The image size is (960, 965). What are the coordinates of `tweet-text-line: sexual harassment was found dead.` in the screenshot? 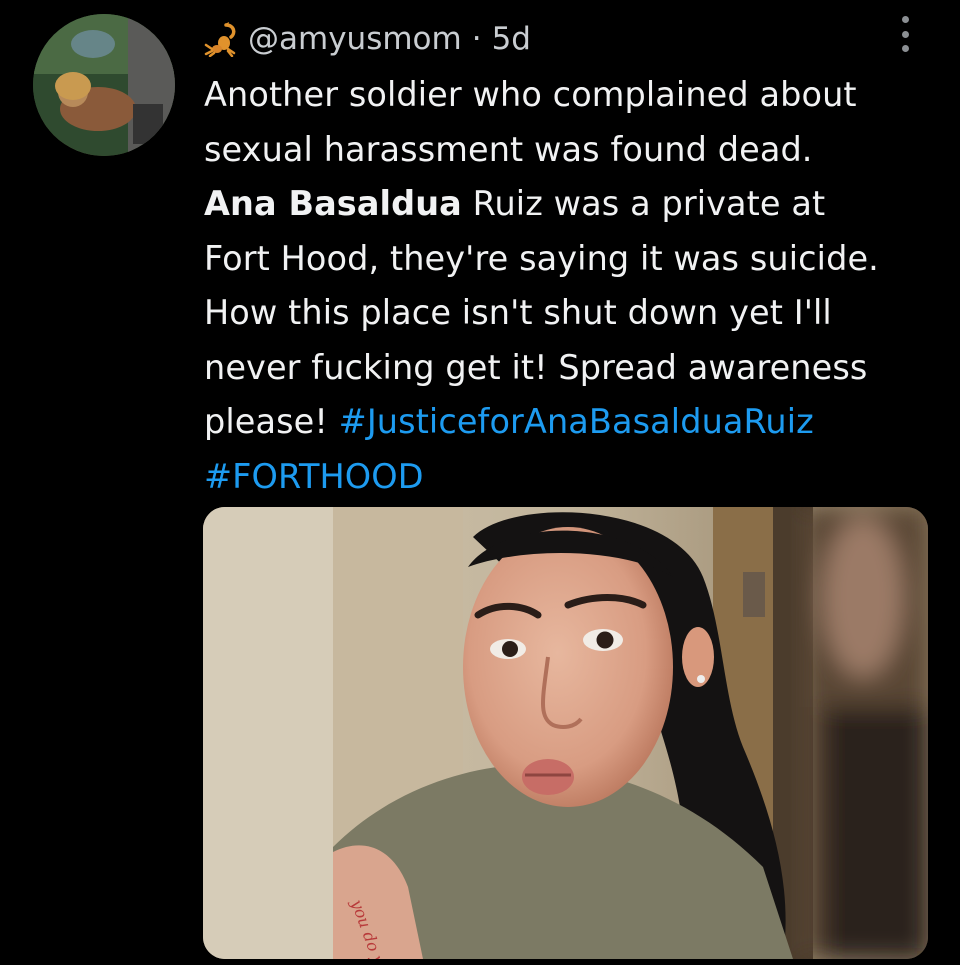 It's located at (574, 150).